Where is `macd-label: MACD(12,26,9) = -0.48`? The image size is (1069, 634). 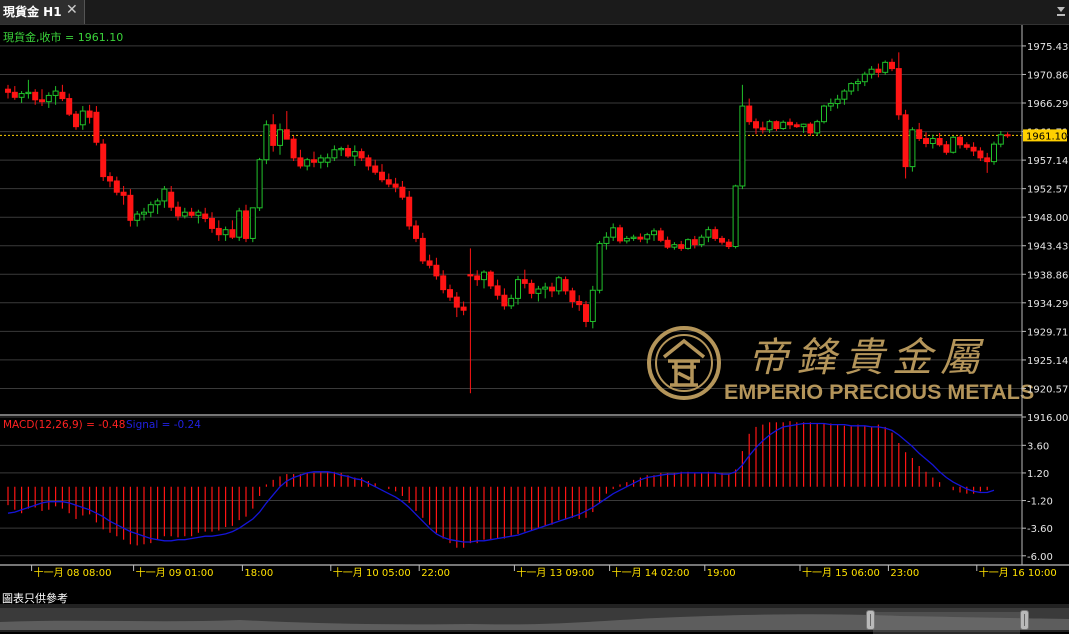 macd-label: MACD(12,26,9) = -0.48 is located at coordinates (64, 425).